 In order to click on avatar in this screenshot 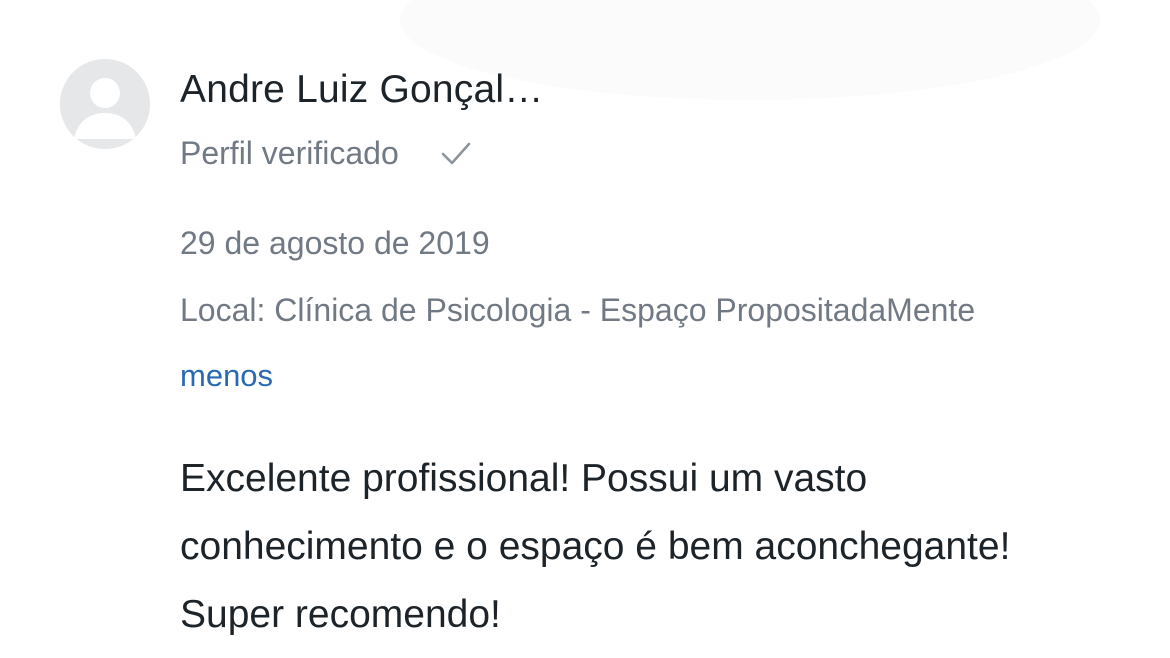, I will do `click(105, 104)`.